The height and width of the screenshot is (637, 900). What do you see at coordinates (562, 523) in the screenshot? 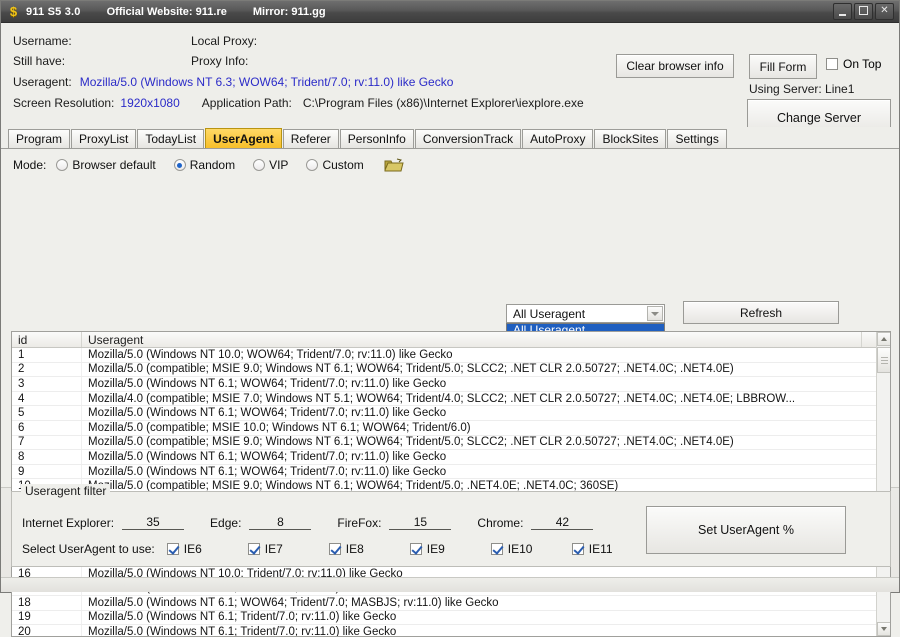
I see `percent-chrome-input: 42` at bounding box center [562, 523].